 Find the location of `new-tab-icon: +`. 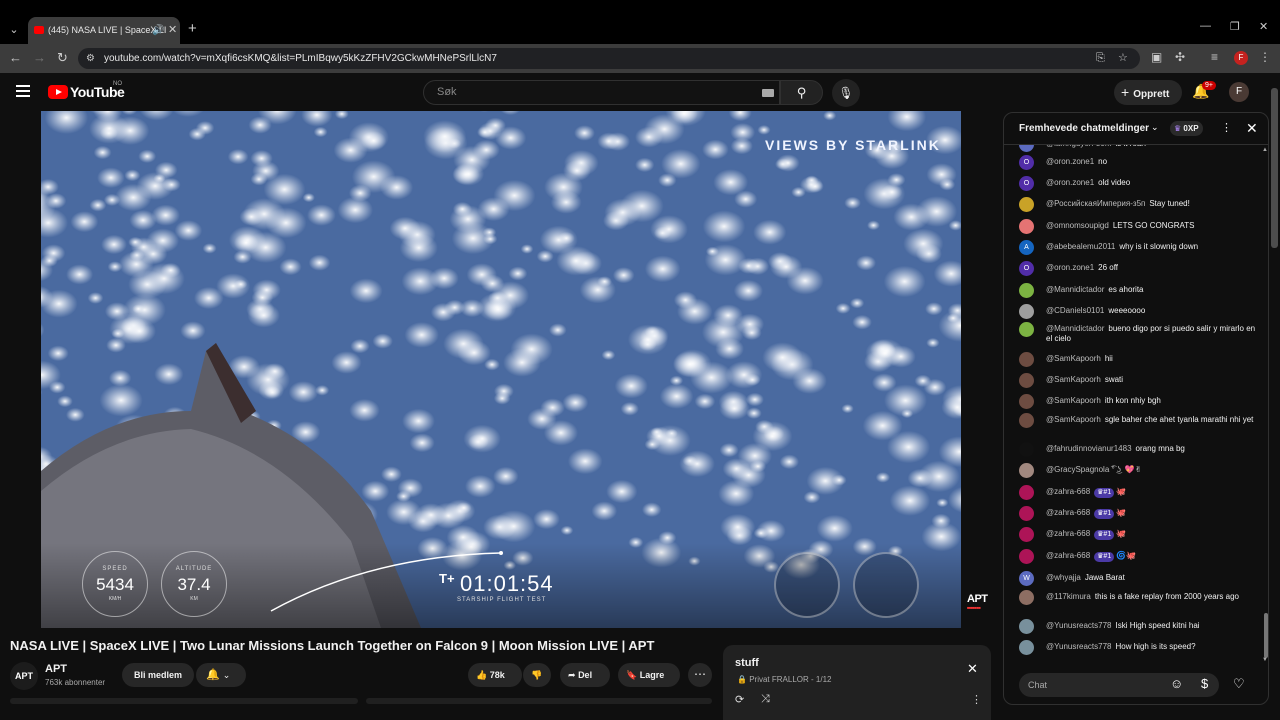

new-tab-icon: + is located at coordinates (192, 28).